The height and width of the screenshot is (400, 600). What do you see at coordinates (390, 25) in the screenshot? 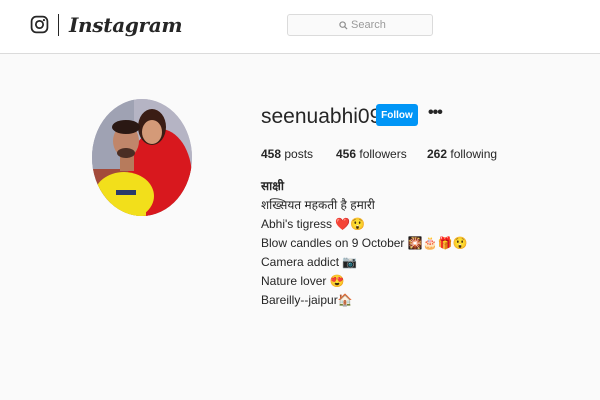
I see `search-input` at bounding box center [390, 25].